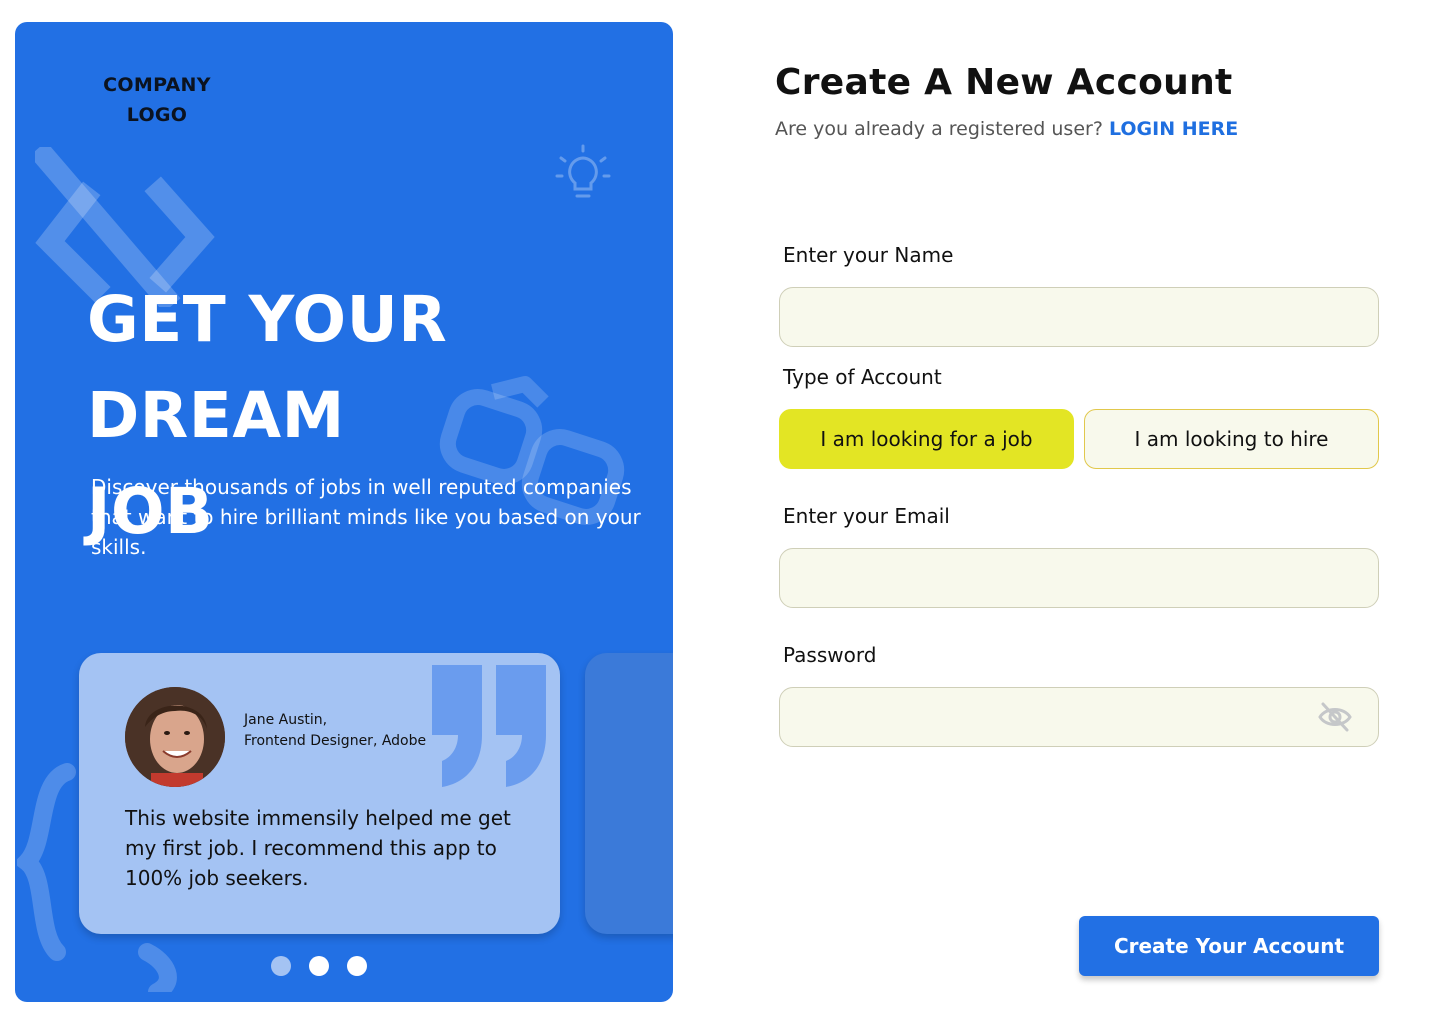 This screenshot has height=1024, width=1440. What do you see at coordinates (175, 737) in the screenshot?
I see `author-avatar` at bounding box center [175, 737].